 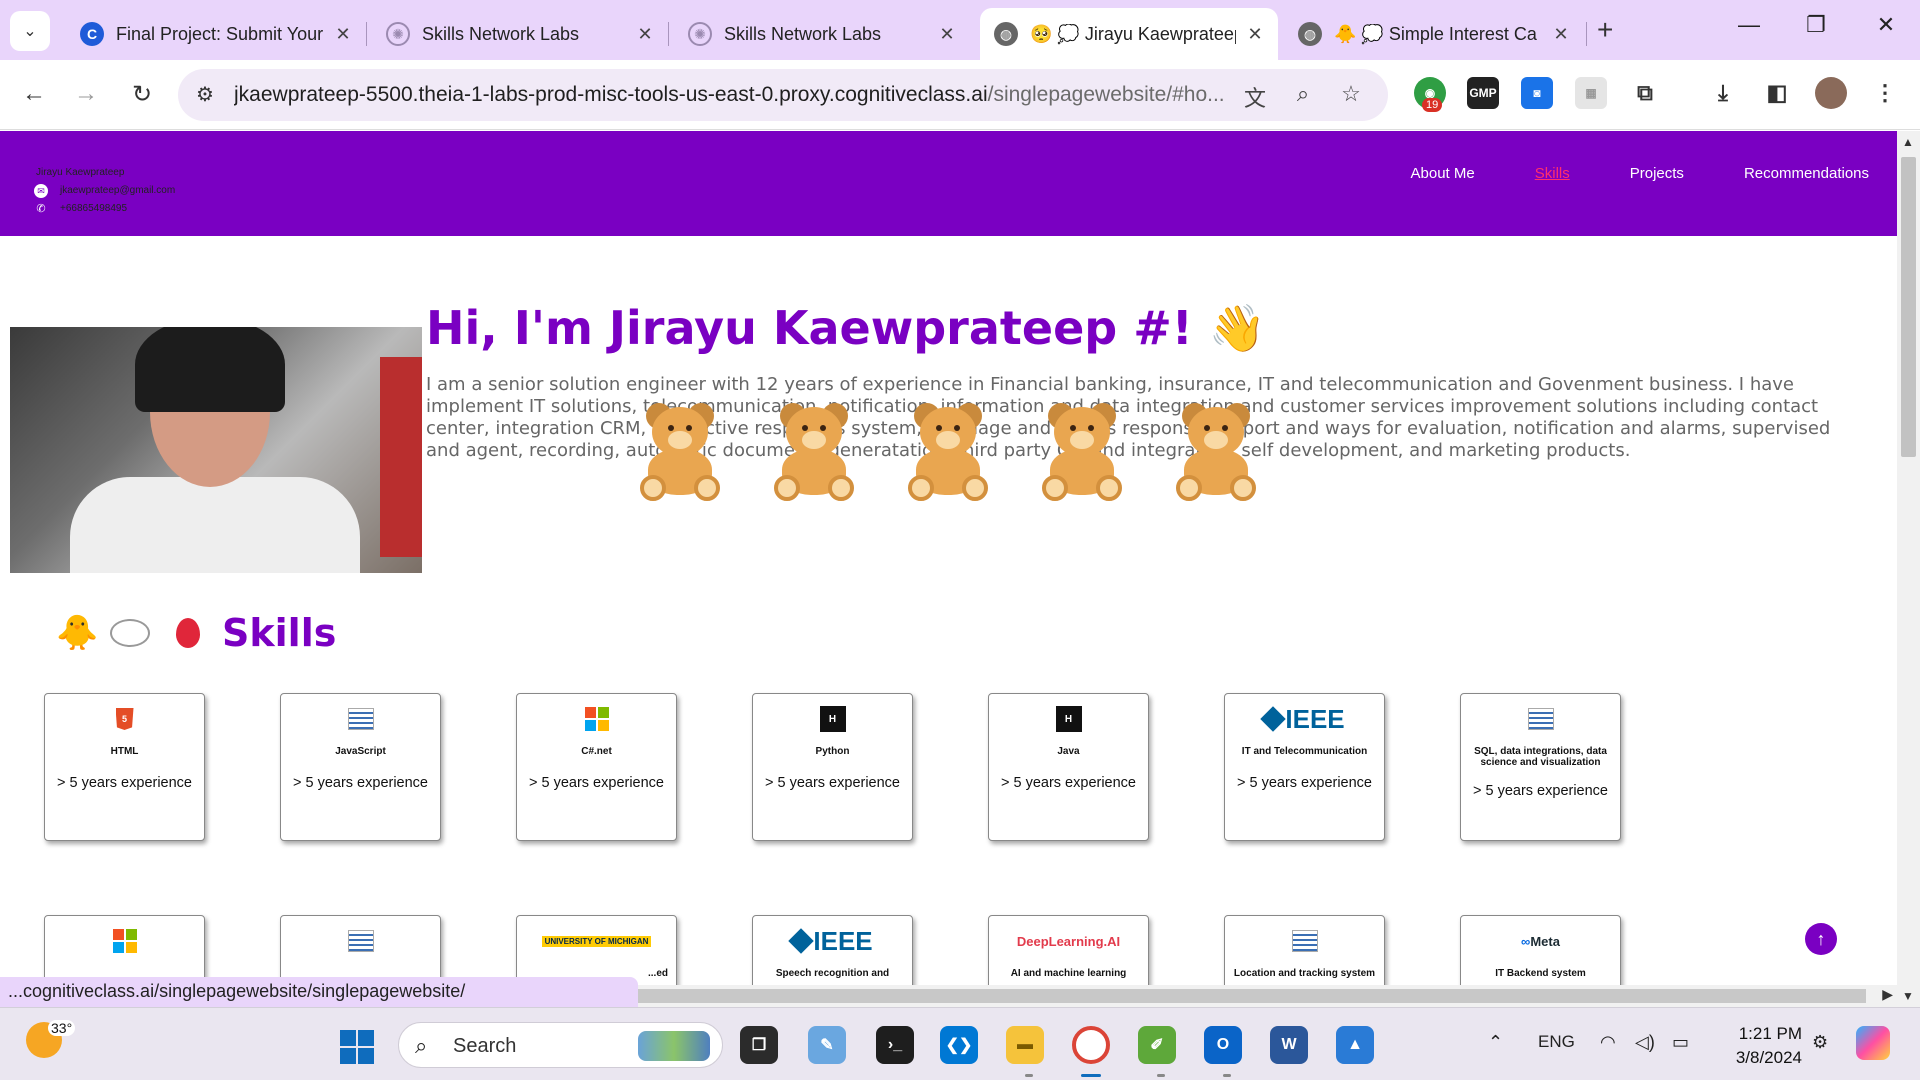 I want to click on copilot-icon, so click(x=1873, y=1043).